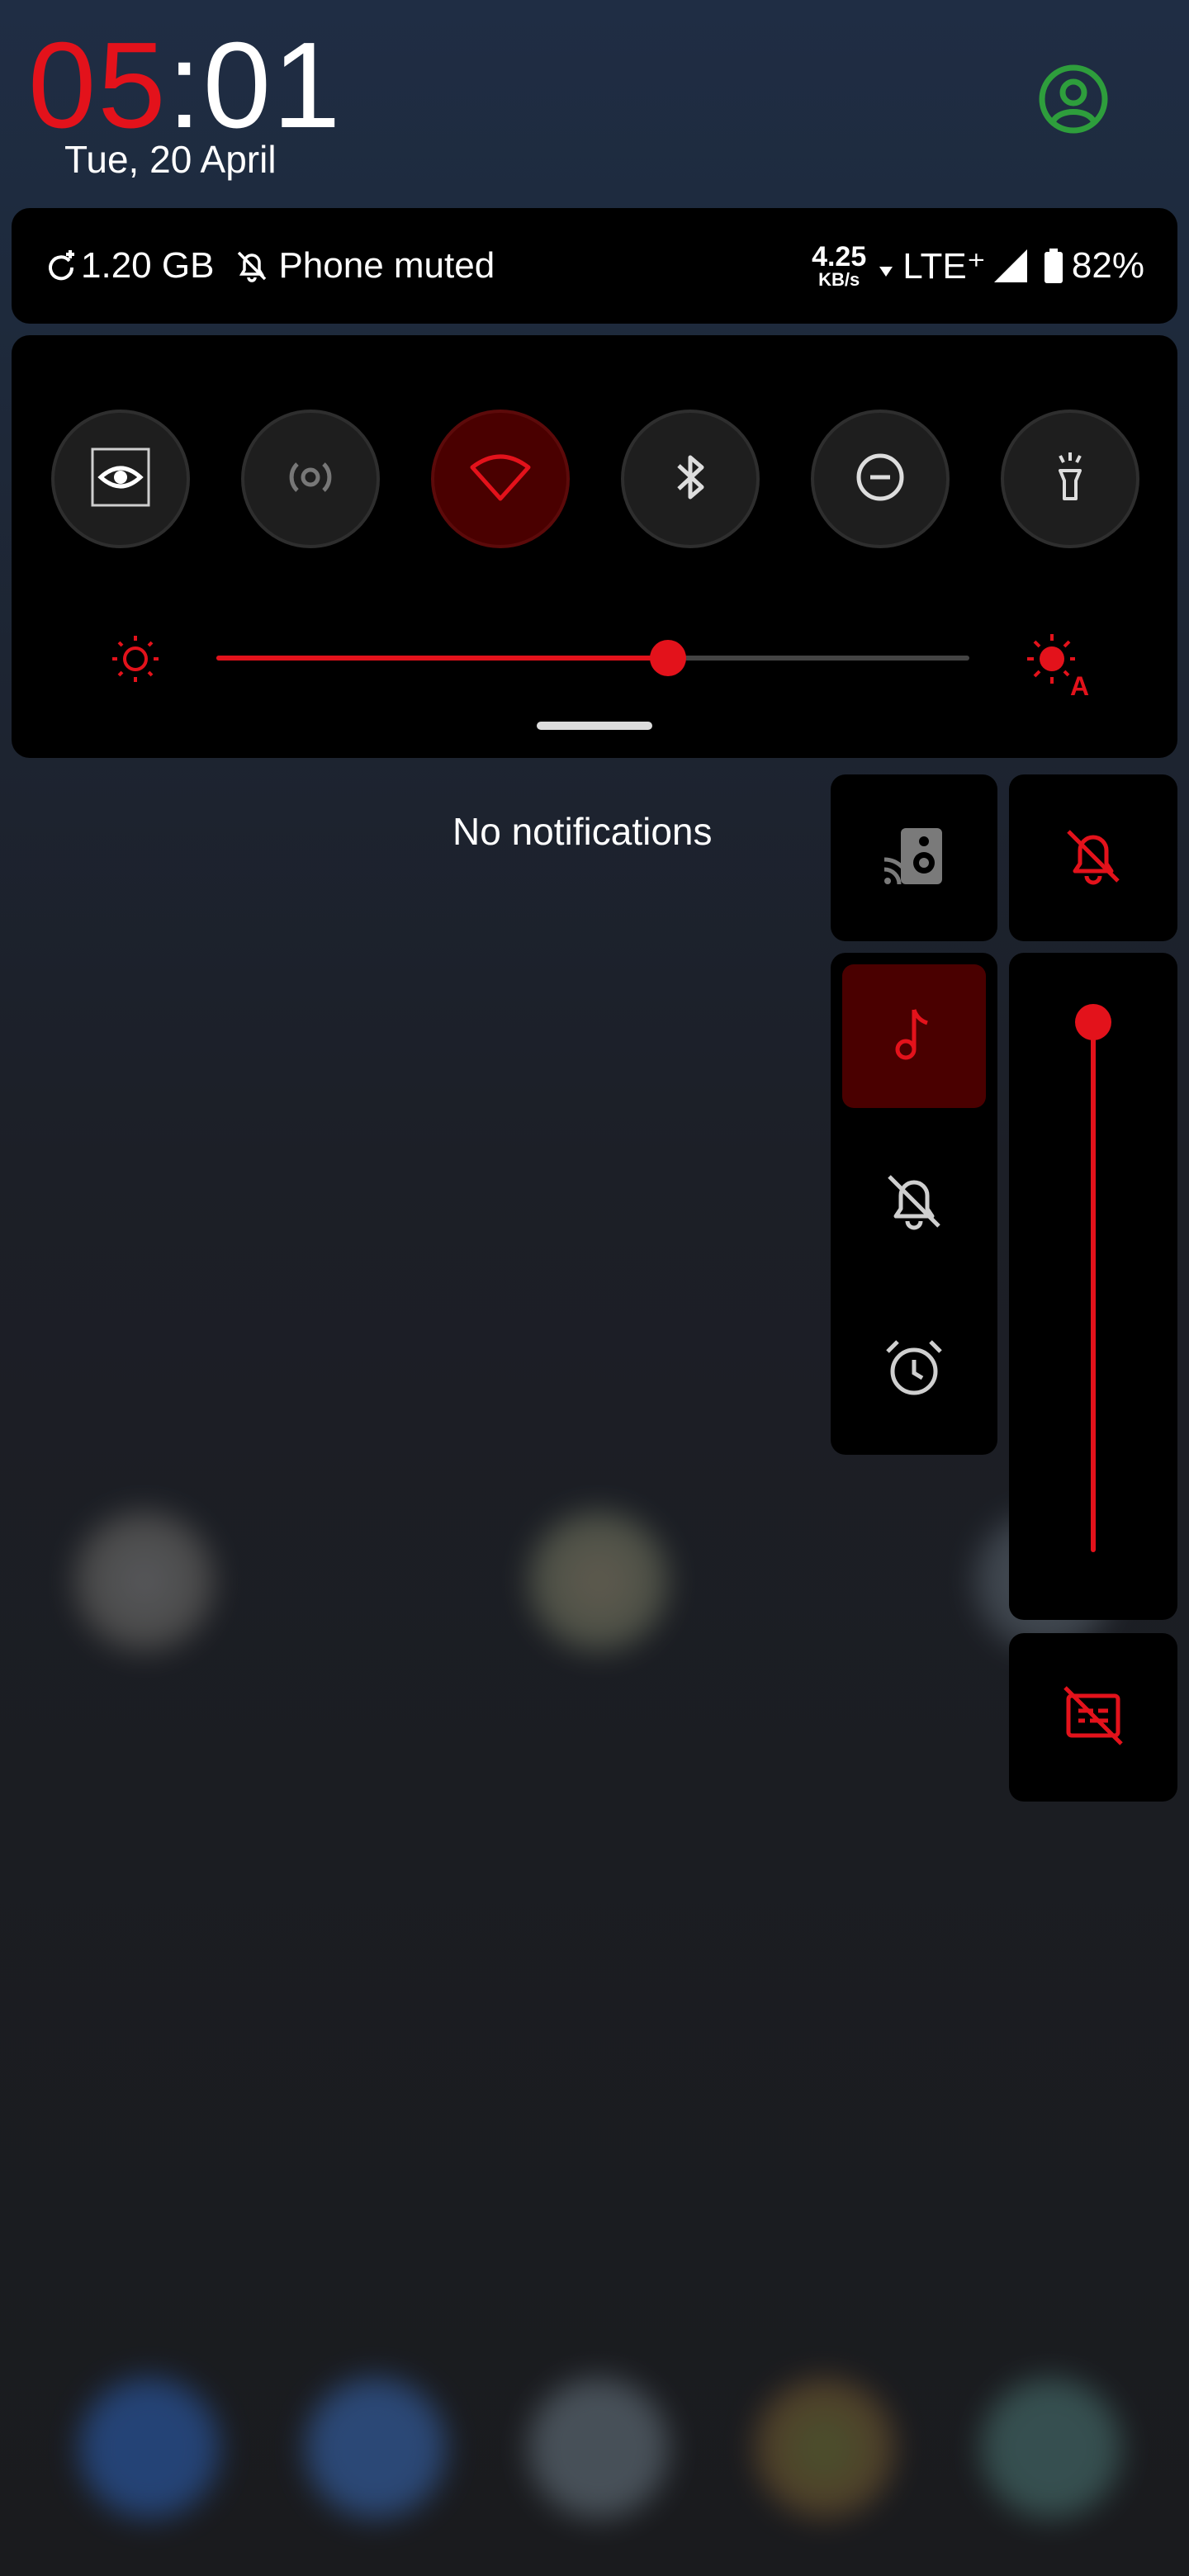 The image size is (1189, 2576). I want to click on bluetooth-icon, so click(690, 479).